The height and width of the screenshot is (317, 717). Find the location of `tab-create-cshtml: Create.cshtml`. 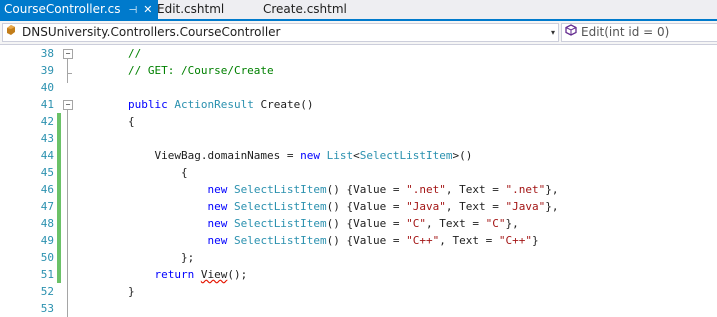

tab-create-cshtml: Create.cshtml is located at coordinates (305, 9).